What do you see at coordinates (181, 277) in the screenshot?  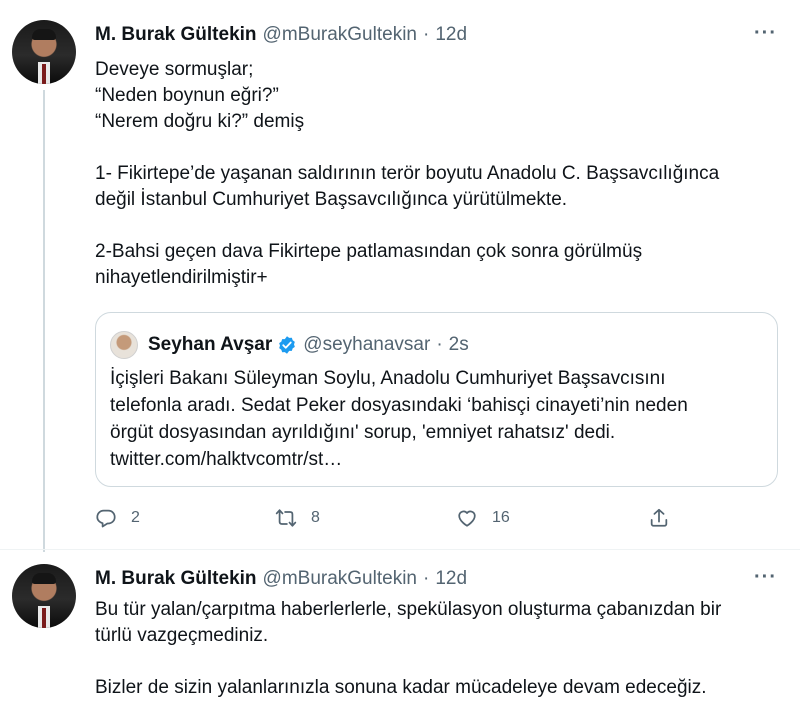 I see `tweet-line: nihayetlendirilmiştir+` at bounding box center [181, 277].